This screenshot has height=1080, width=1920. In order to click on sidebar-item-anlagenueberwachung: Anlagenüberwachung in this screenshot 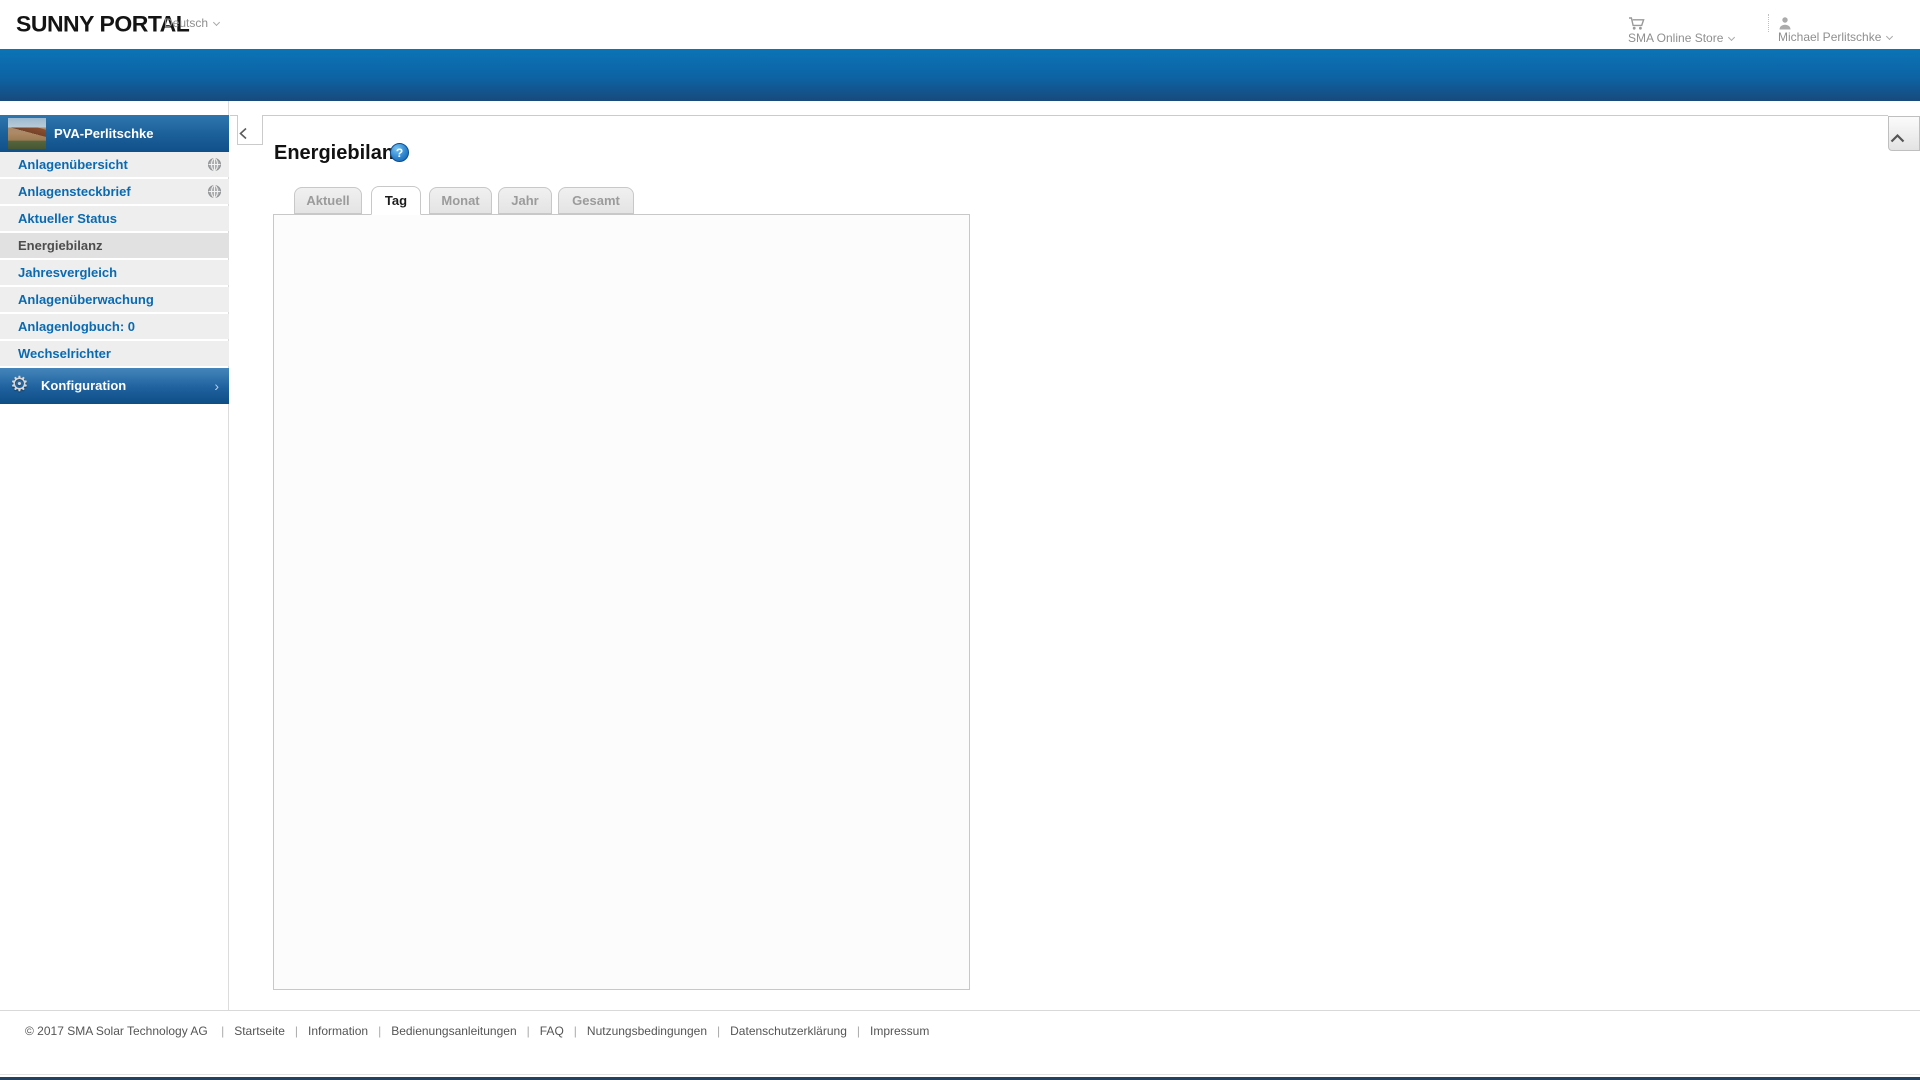, I will do `click(114, 299)`.